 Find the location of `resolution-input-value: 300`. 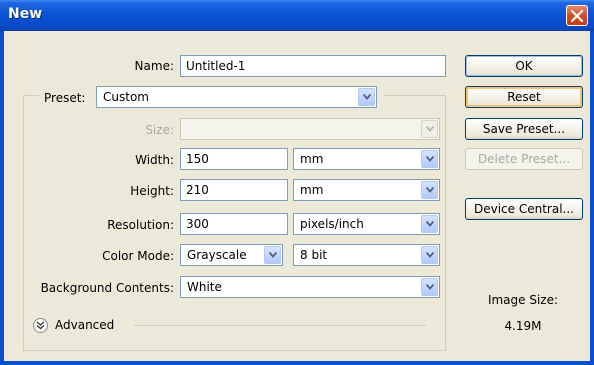

resolution-input-value: 300 is located at coordinates (197, 224).